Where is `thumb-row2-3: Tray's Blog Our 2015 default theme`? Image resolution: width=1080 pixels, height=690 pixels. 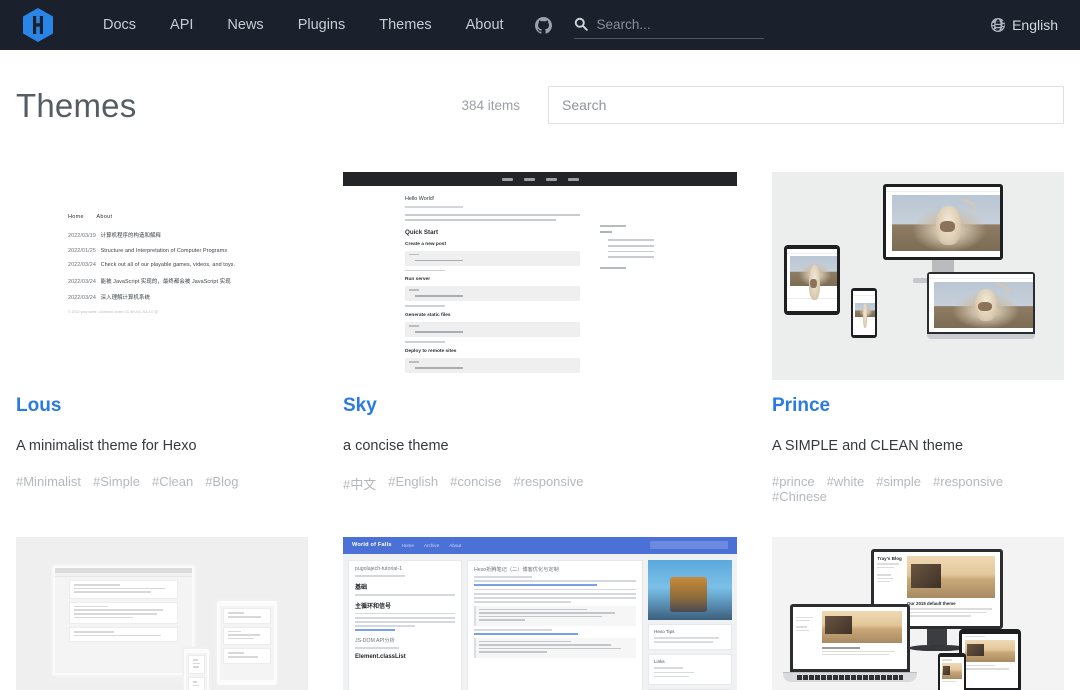
thumb-row2-3: Tray's Blog Our 2015 default theme is located at coordinates (918, 613).